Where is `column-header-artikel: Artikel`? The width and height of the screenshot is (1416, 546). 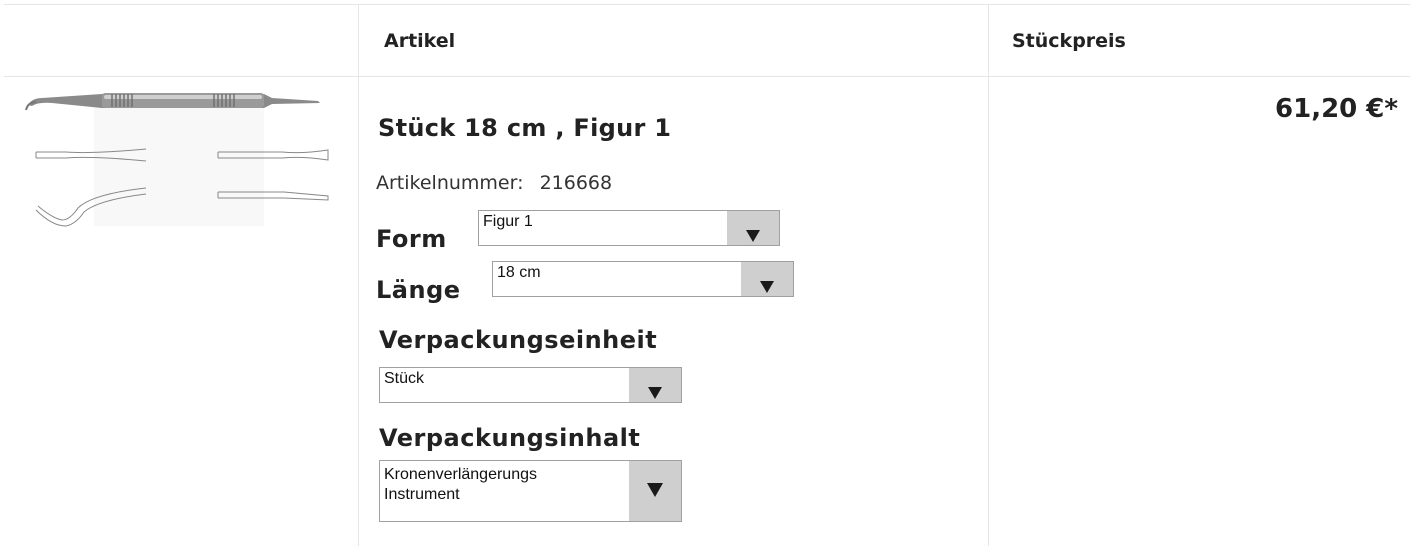 column-header-artikel: Artikel is located at coordinates (420, 41).